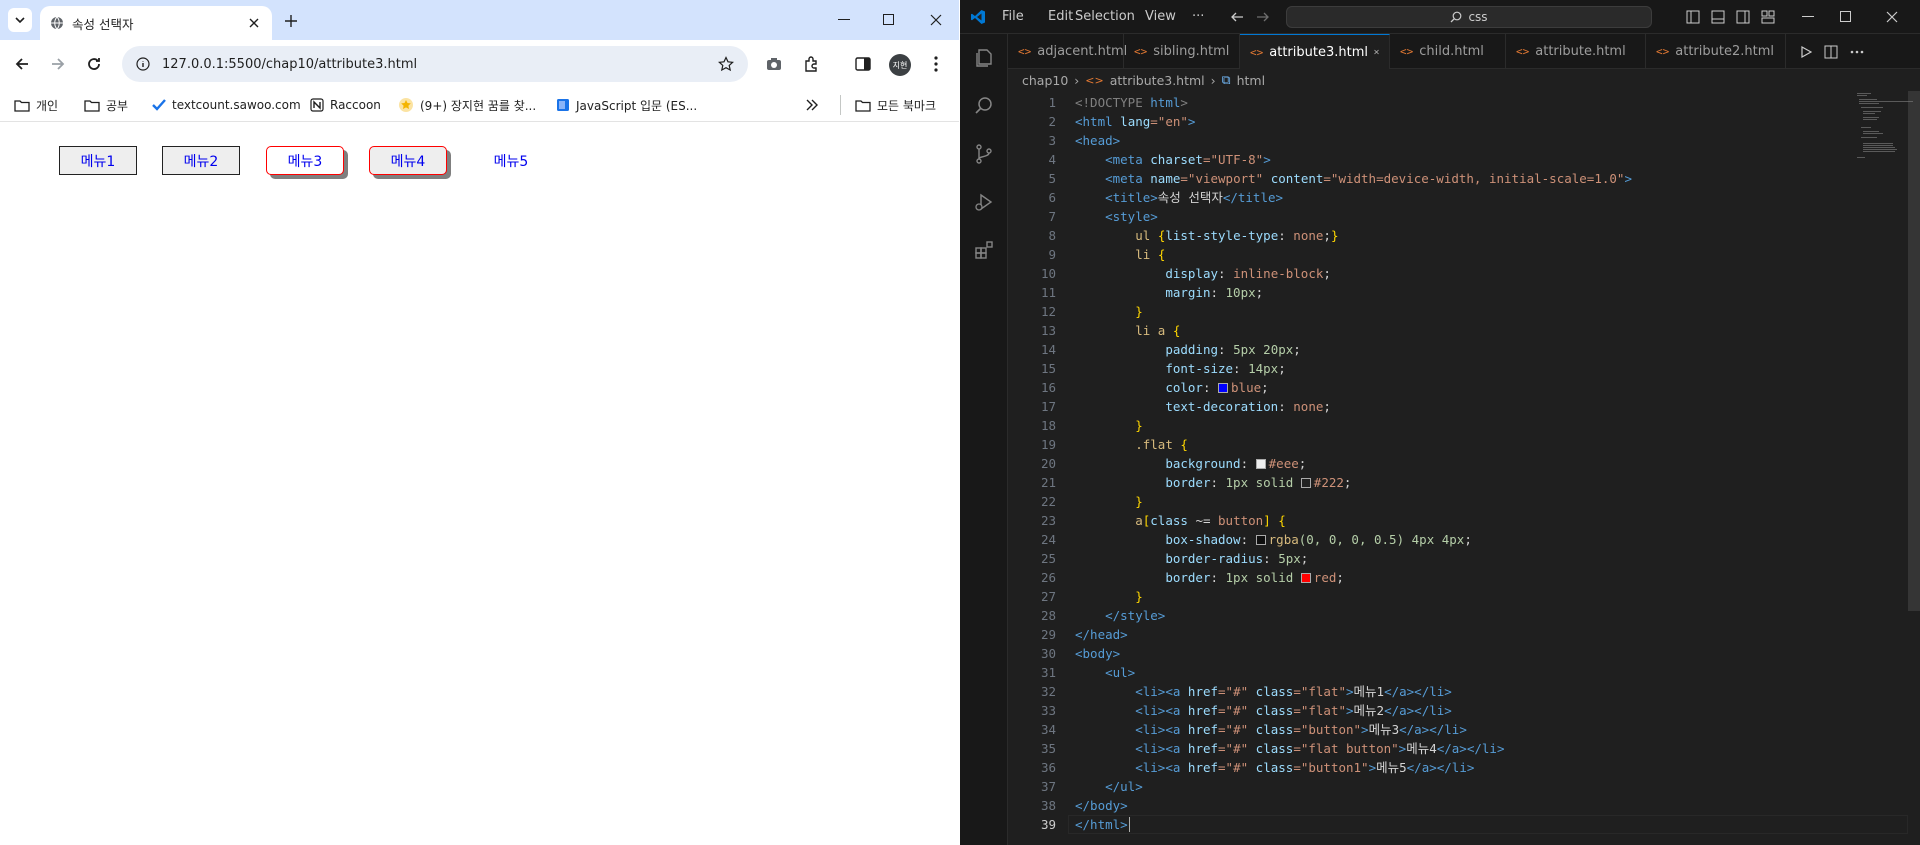 This screenshot has width=1920, height=845. What do you see at coordinates (1236, 463) in the screenshot?
I see `code-line: background: #eee;` at bounding box center [1236, 463].